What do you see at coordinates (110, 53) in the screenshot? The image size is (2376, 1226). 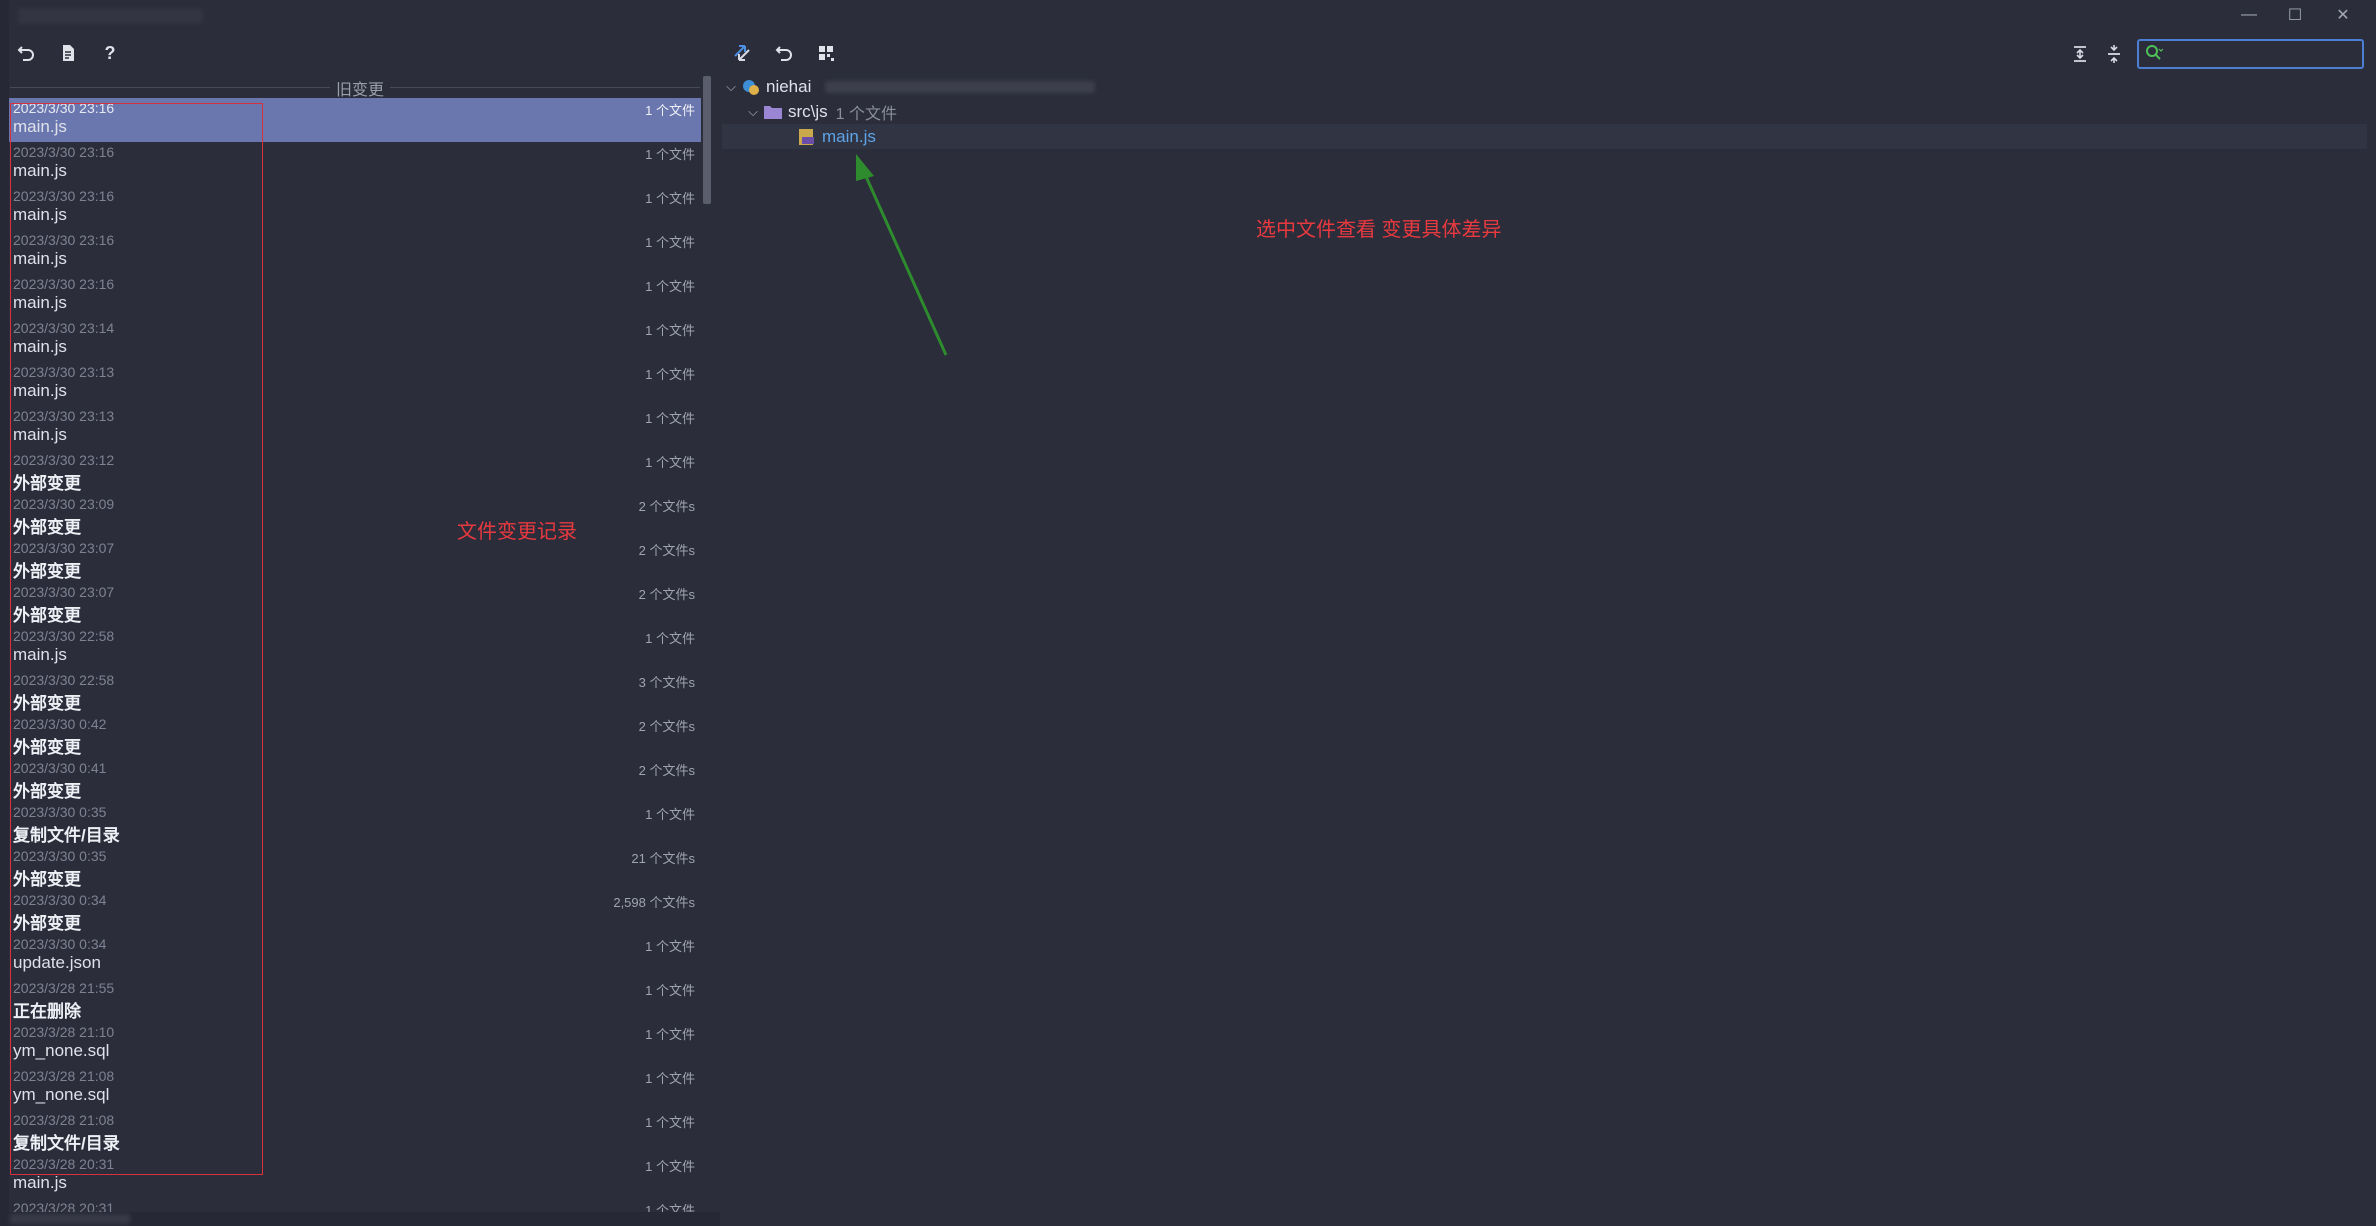 I see `help-icon: ?` at bounding box center [110, 53].